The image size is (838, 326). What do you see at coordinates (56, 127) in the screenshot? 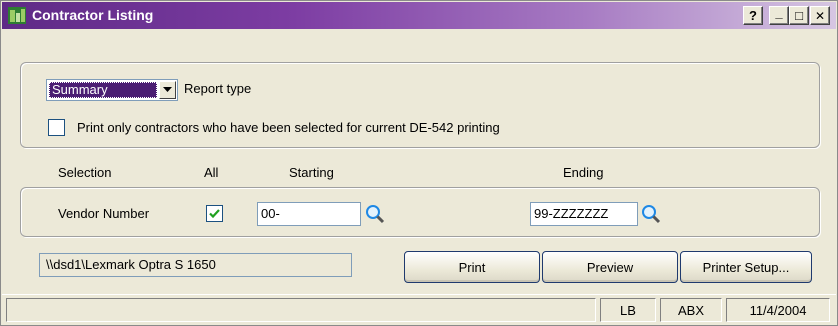
I see `print-only-selected-checkbox` at bounding box center [56, 127].